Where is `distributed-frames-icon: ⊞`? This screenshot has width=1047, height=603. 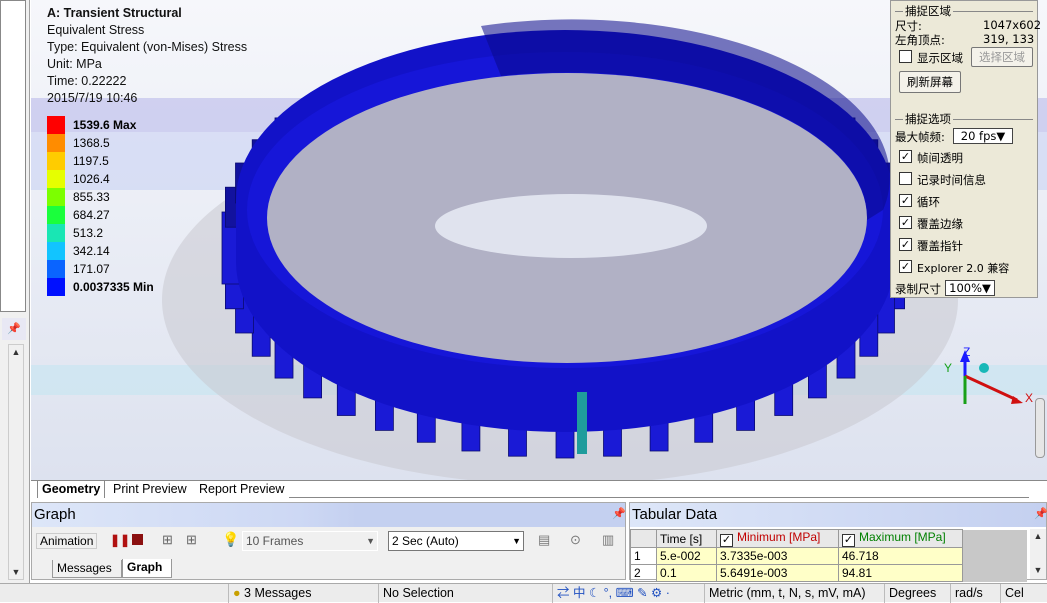 distributed-frames-icon: ⊞ is located at coordinates (191, 540).